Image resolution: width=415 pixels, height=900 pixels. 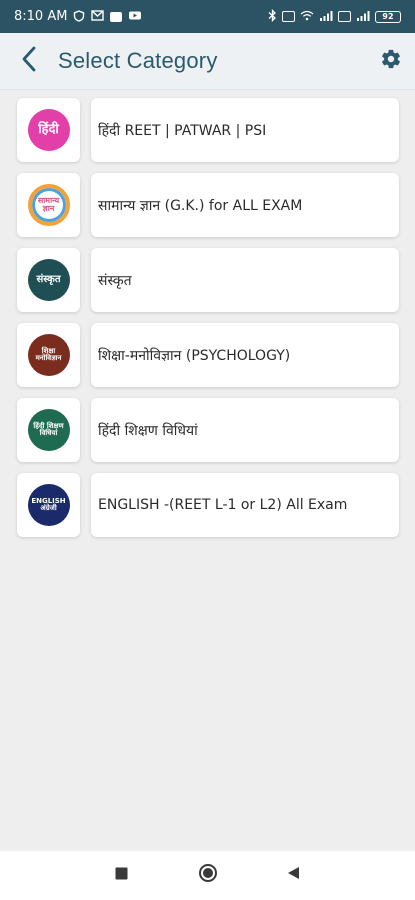 I want to click on category-icon-card: हिंदी, so click(x=48, y=130).